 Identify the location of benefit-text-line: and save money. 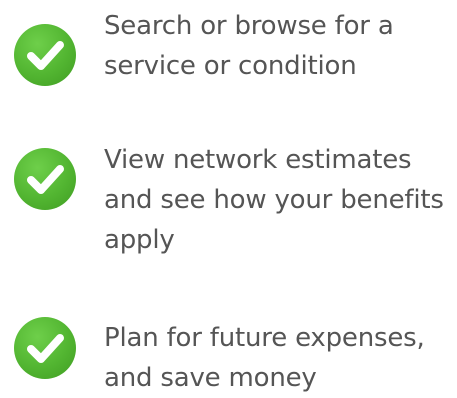
(210, 378).